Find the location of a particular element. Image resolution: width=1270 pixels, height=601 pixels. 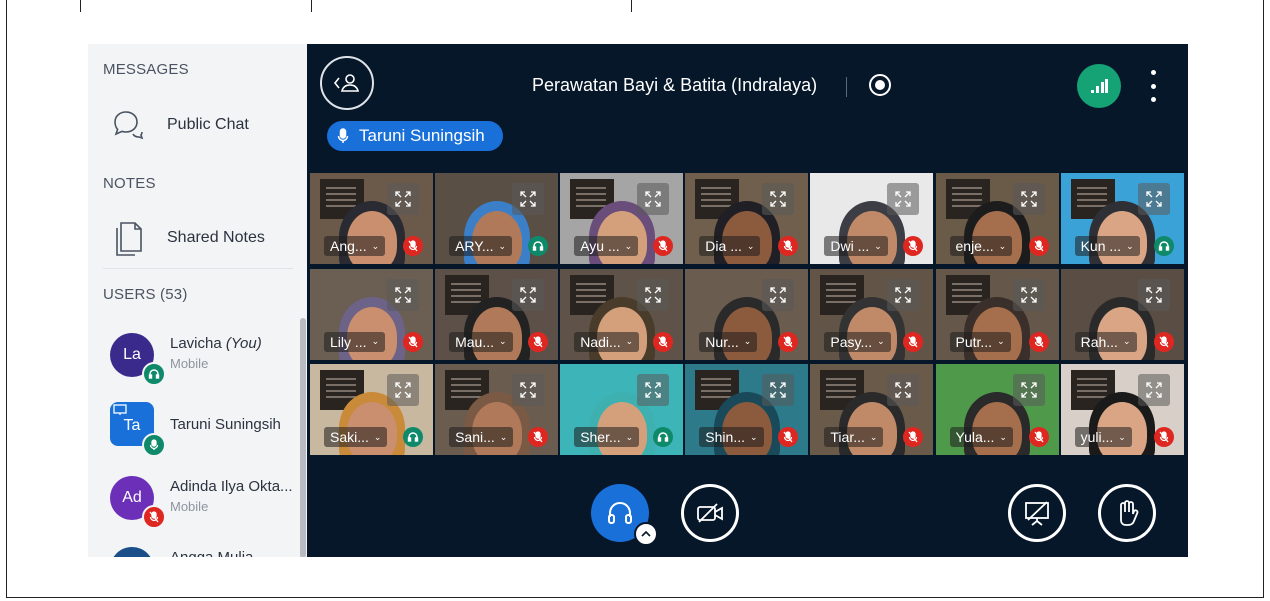

video-tile: Lily ... ⌄ is located at coordinates (371, 314).